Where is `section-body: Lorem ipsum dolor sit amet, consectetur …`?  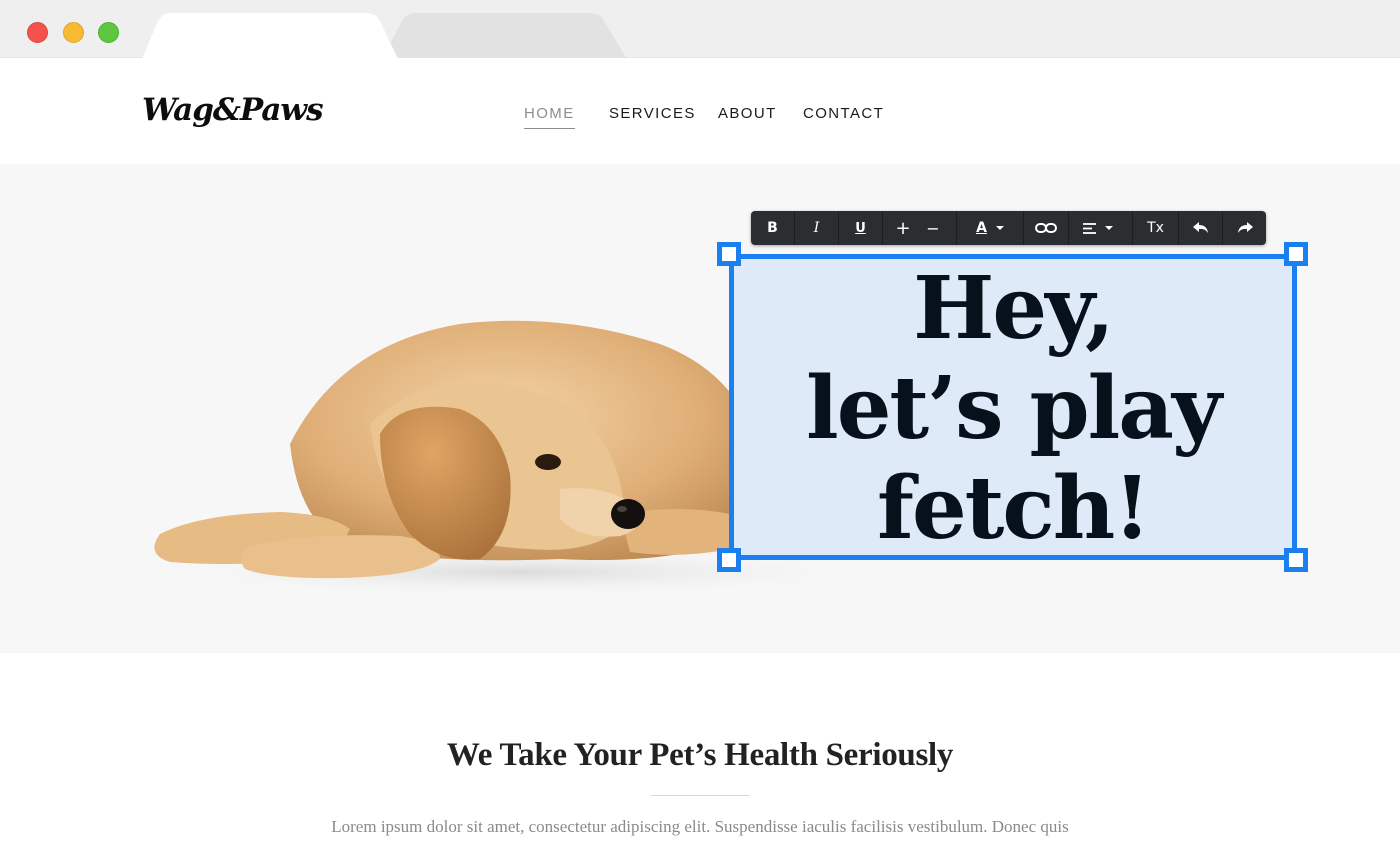 section-body: Lorem ipsum dolor sit amet, consectetur … is located at coordinates (700, 826).